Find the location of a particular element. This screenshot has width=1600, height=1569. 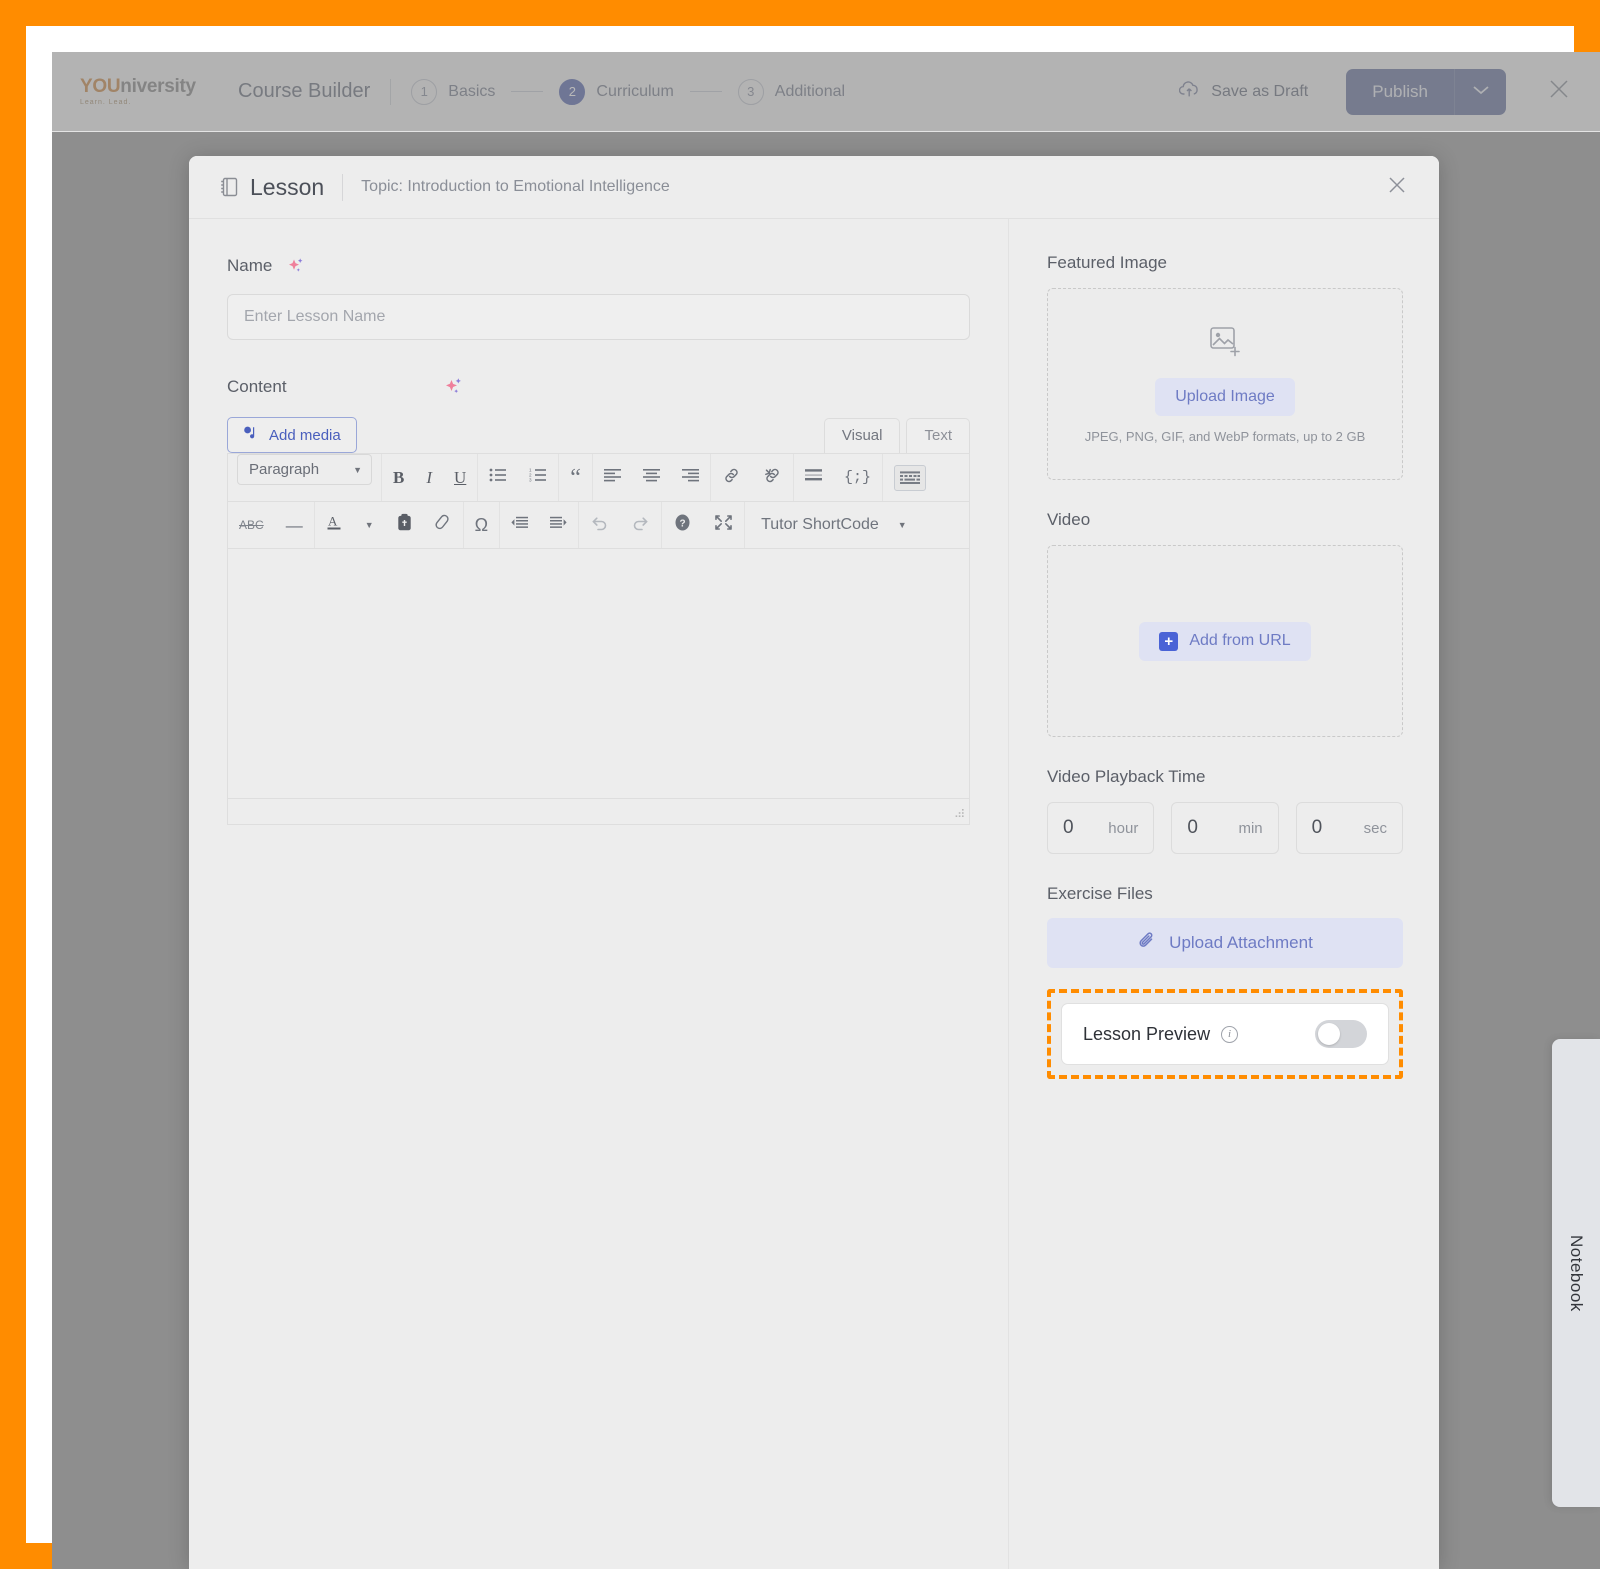

text-color-dropdown: ▼ is located at coordinates (369, 525).